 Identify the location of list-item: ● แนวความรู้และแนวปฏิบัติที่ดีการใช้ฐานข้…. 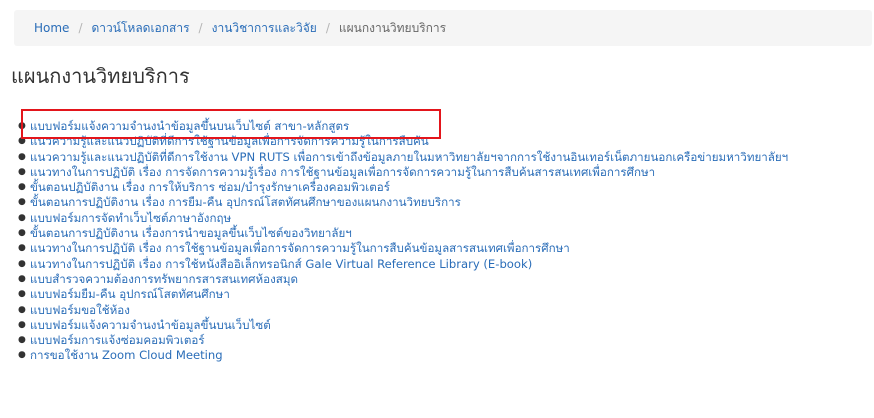
(403, 141).